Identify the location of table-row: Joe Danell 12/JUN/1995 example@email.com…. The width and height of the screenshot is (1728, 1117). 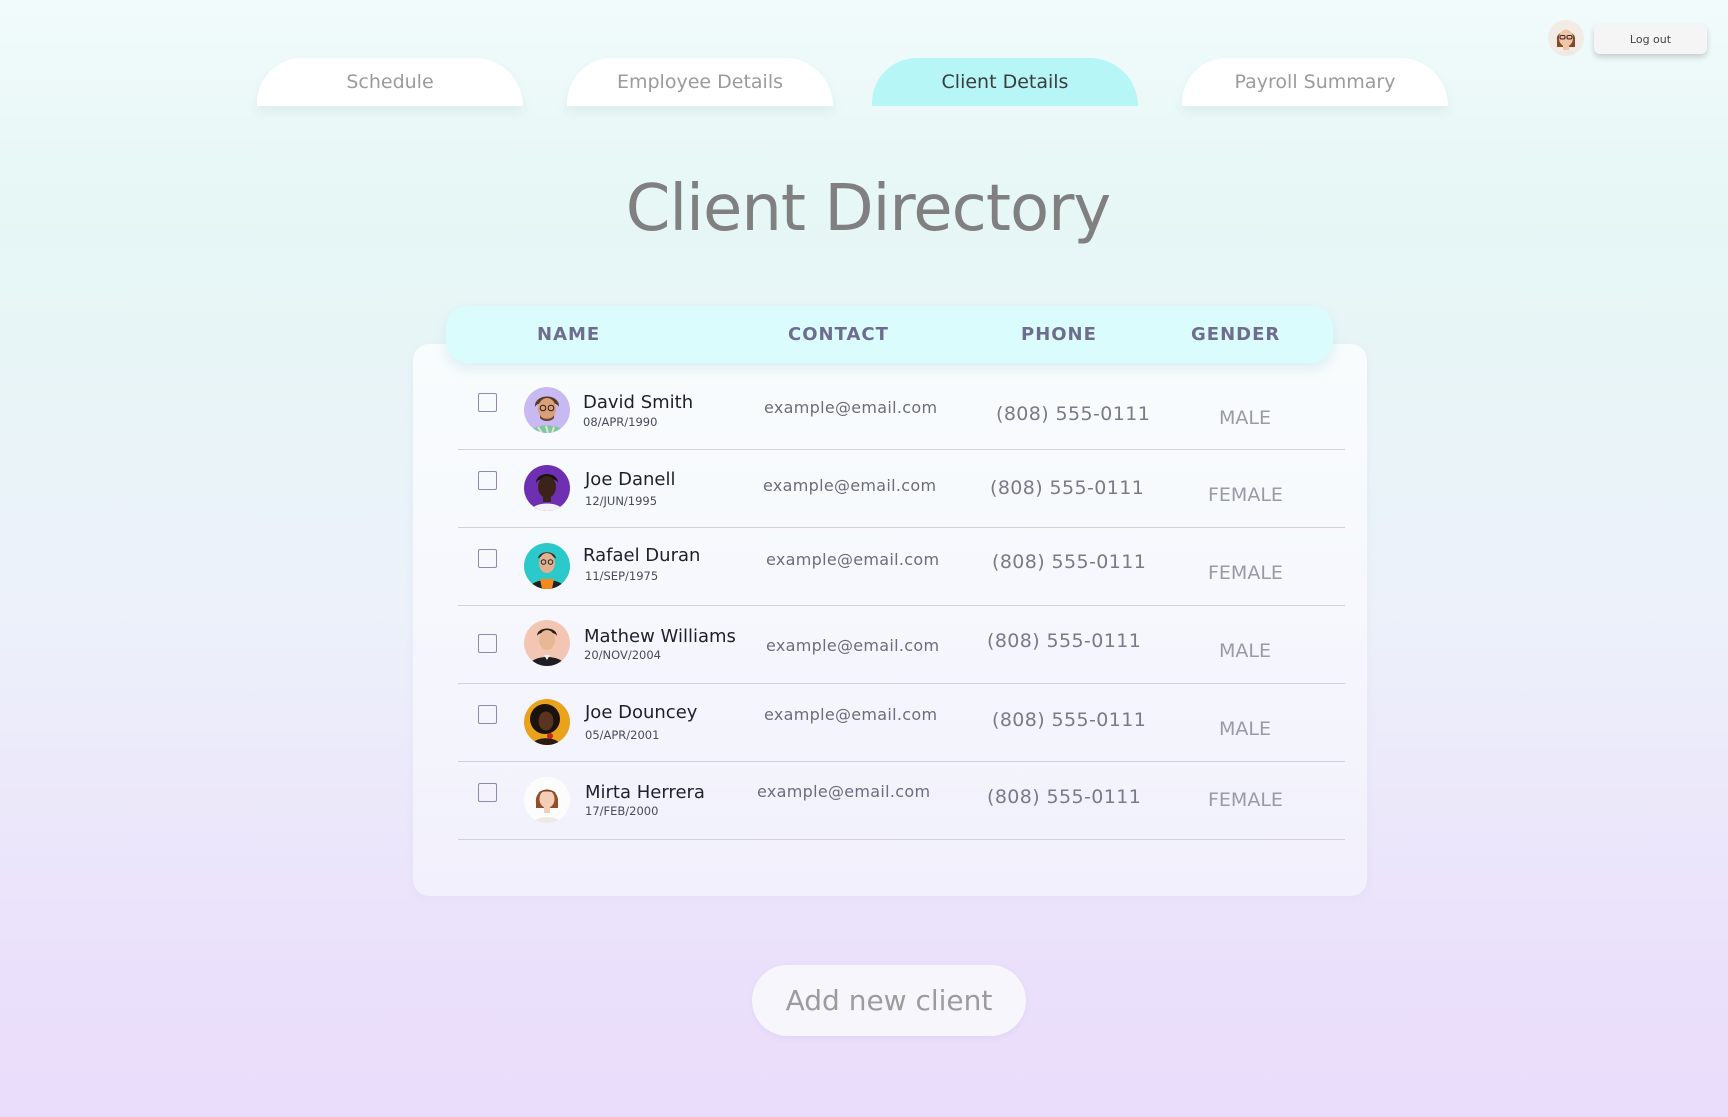
(901, 489).